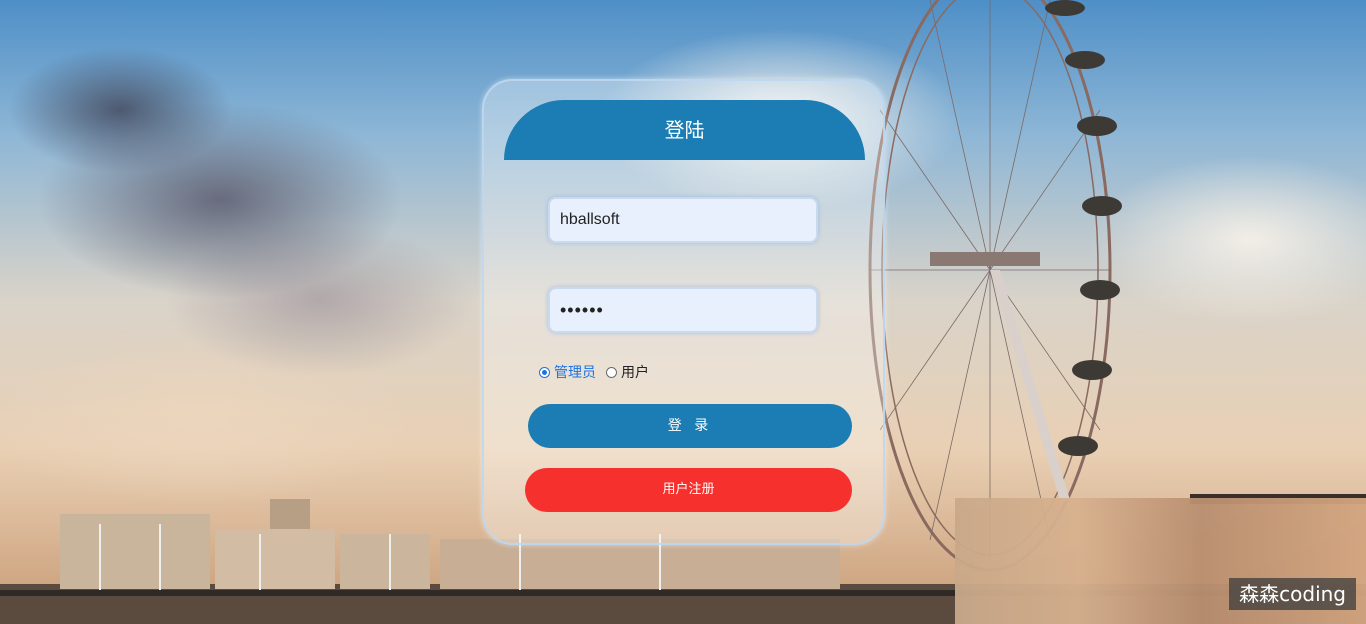 This screenshot has height=624, width=1366. What do you see at coordinates (544, 372) in the screenshot?
I see `radio-admin` at bounding box center [544, 372].